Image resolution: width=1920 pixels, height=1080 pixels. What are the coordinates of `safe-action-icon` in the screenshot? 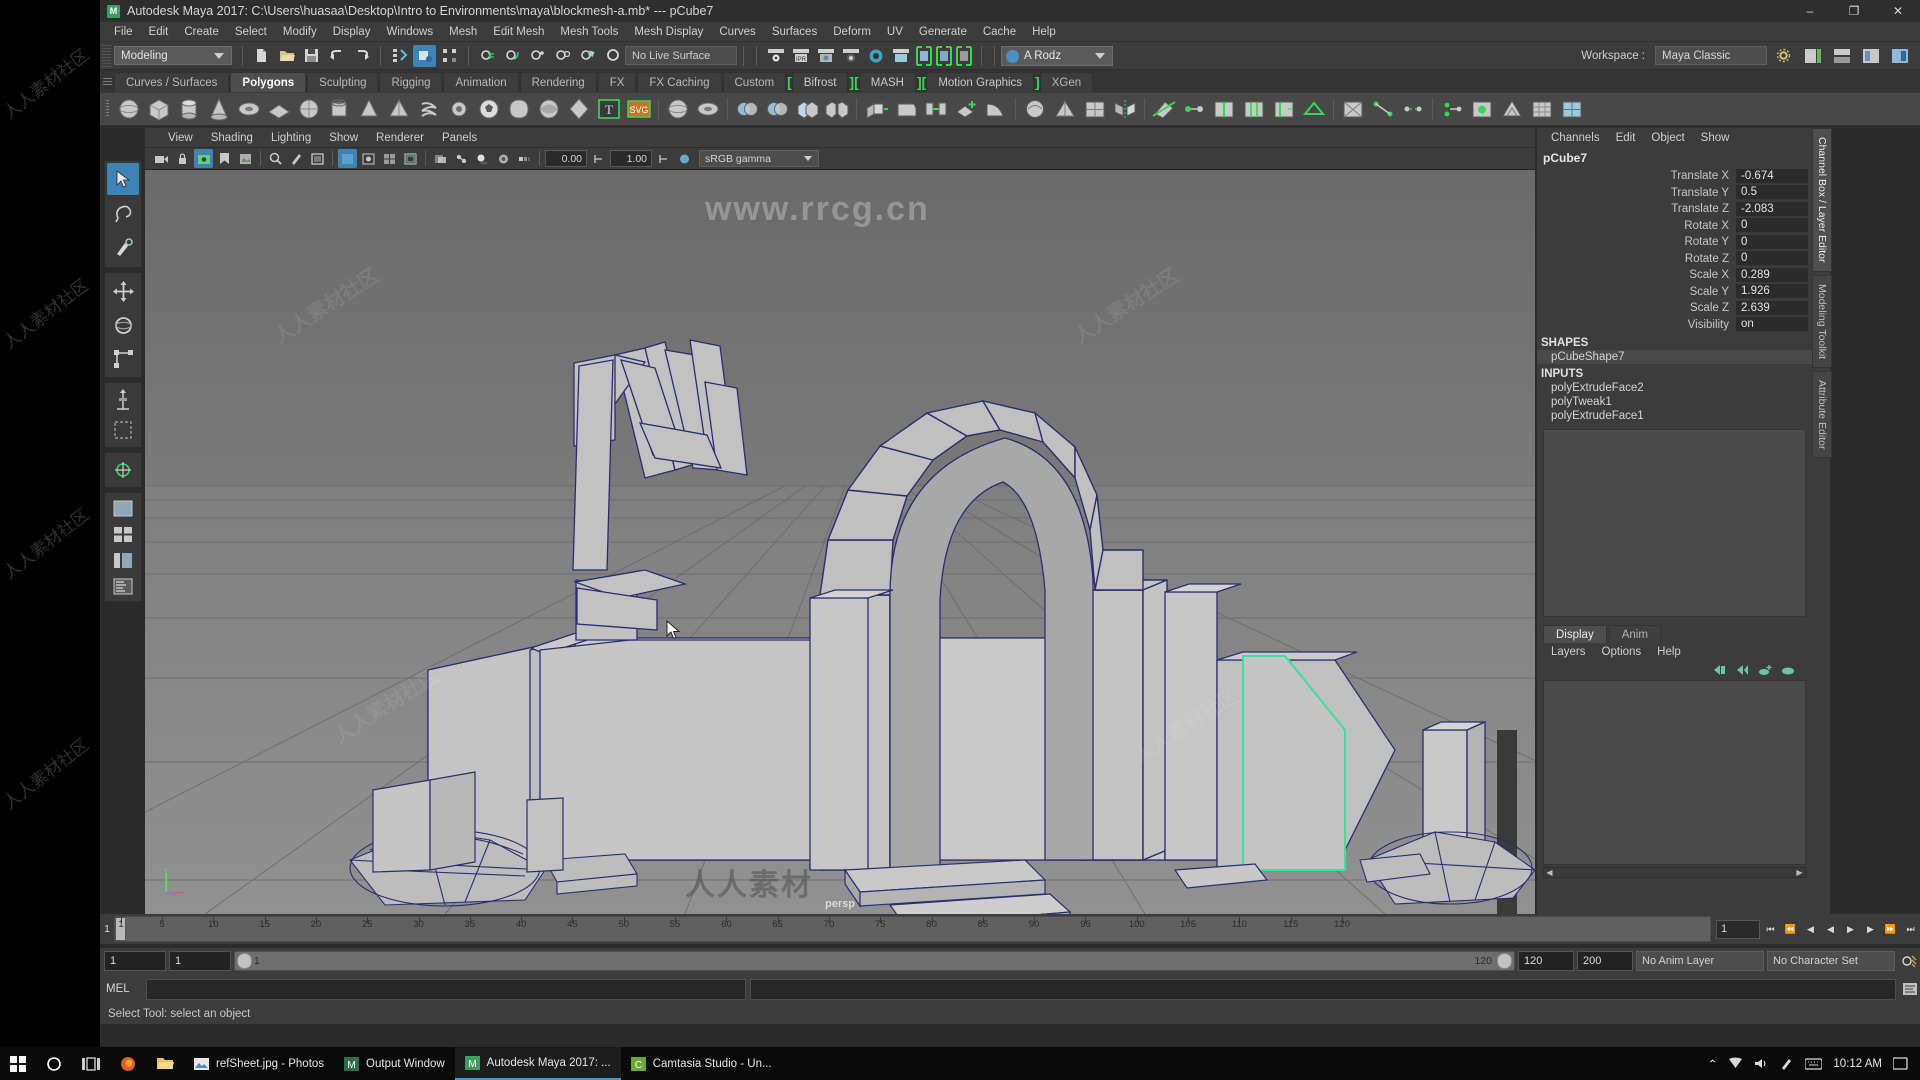 It's located at (410, 158).